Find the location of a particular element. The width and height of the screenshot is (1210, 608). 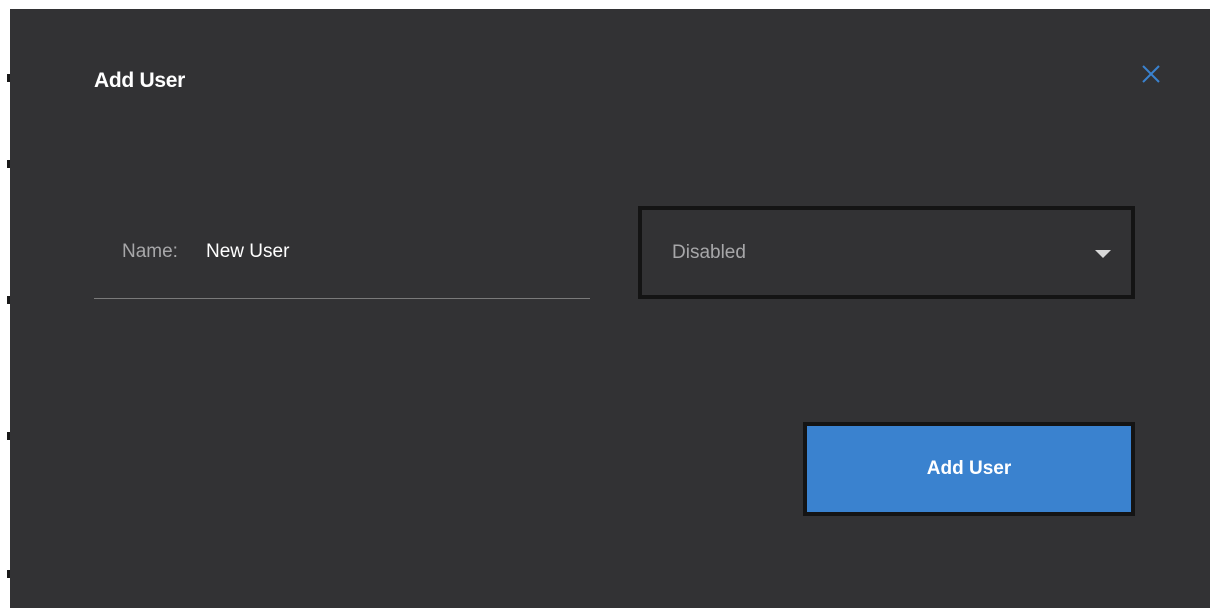

status-select: Disabled is located at coordinates (886, 252).